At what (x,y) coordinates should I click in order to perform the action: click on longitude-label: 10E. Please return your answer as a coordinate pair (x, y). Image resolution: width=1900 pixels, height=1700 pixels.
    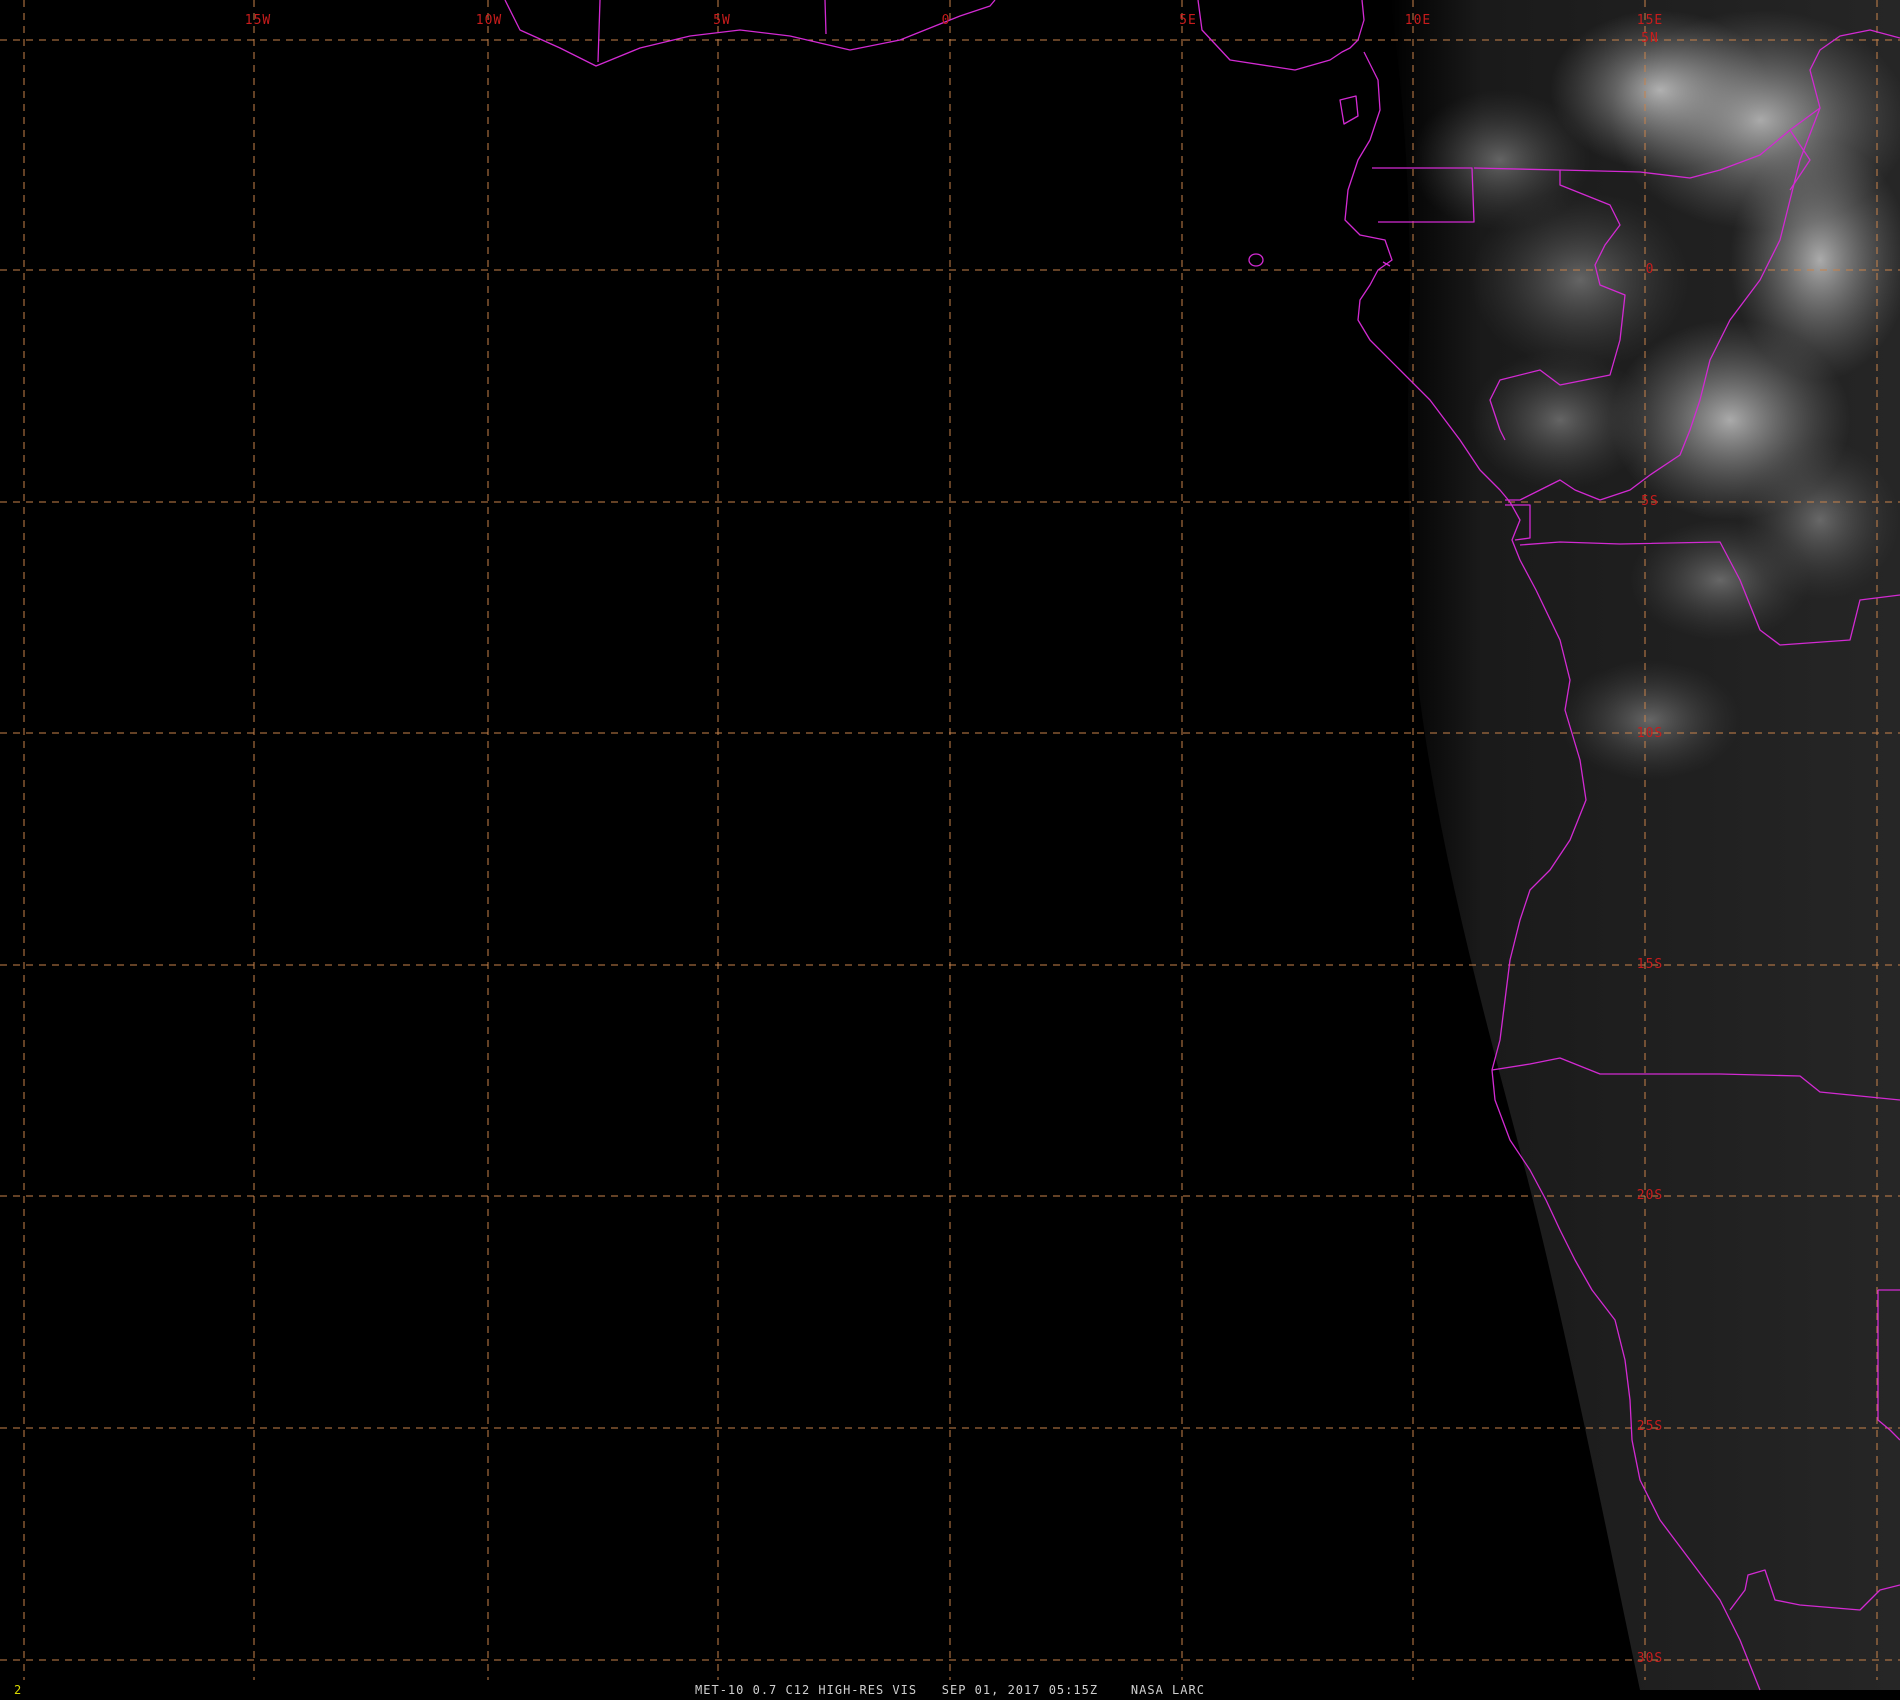
    Looking at the image, I should click on (1418, 20).